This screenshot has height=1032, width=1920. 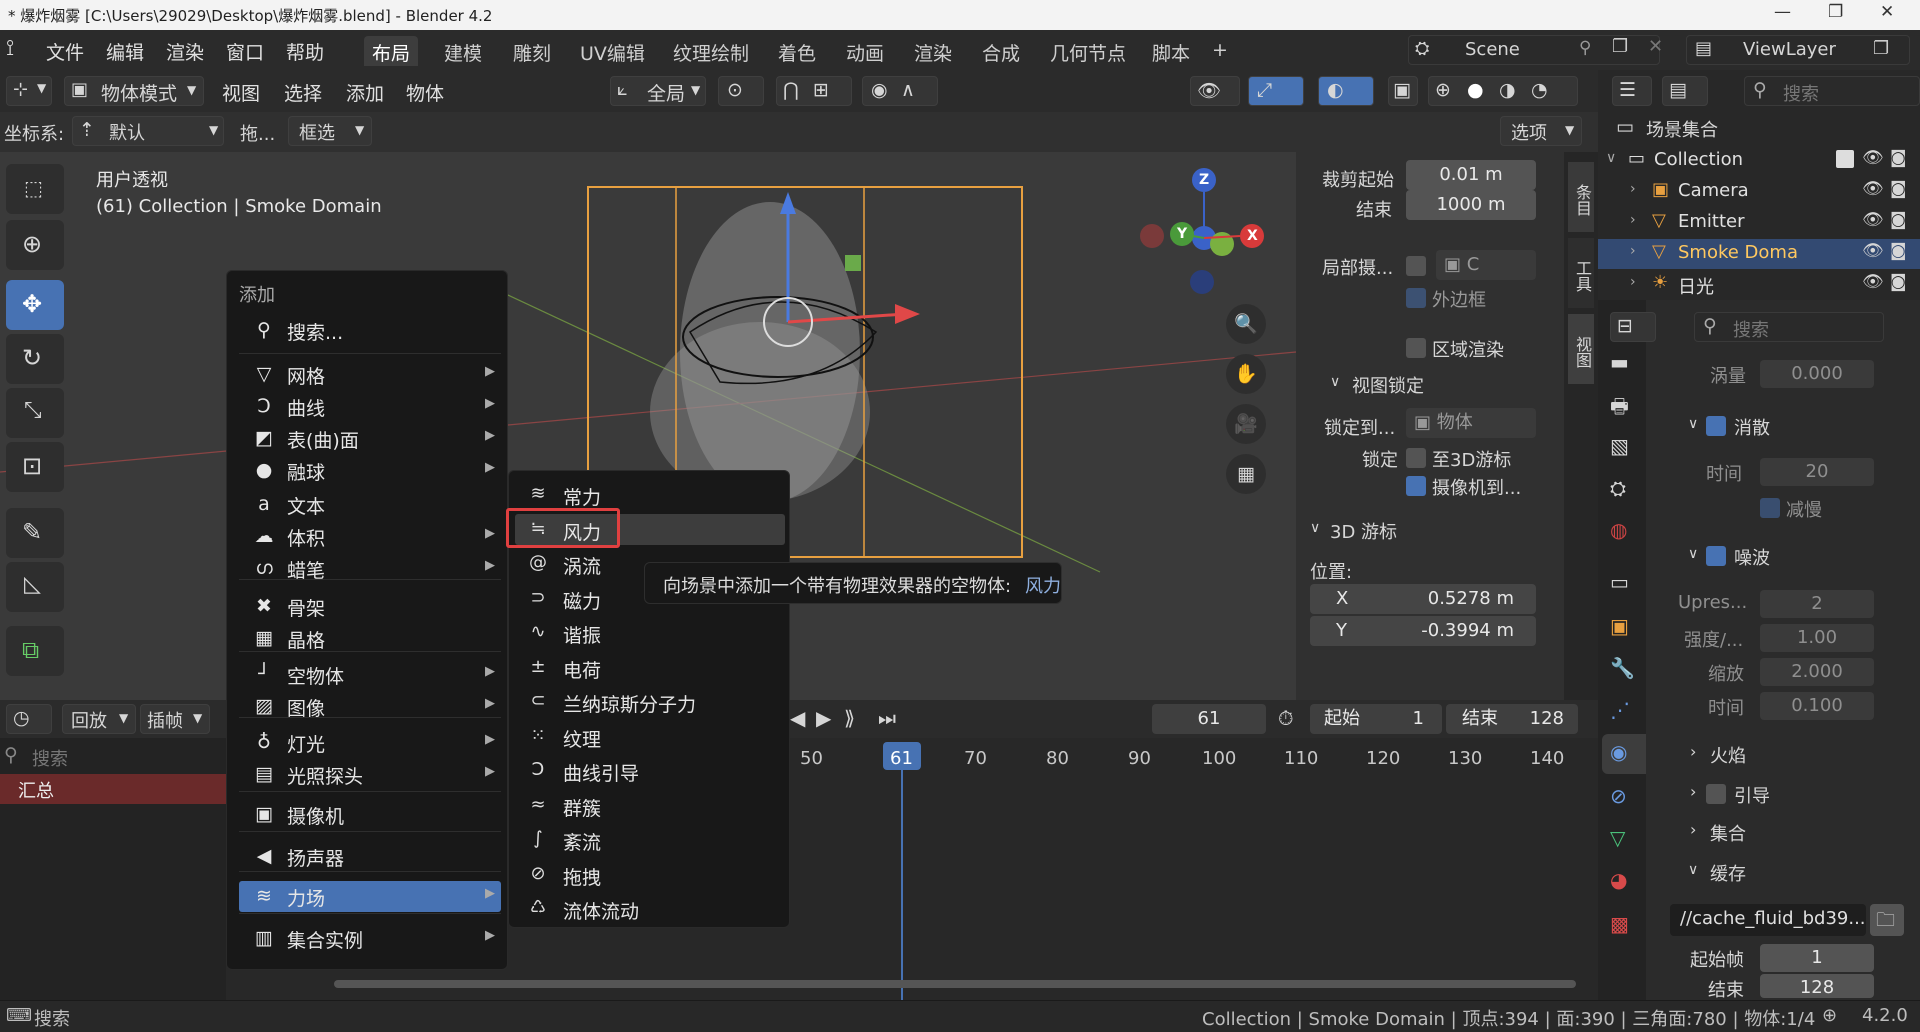 I want to click on cursor-header: 3D 游标, so click(x=1363, y=531).